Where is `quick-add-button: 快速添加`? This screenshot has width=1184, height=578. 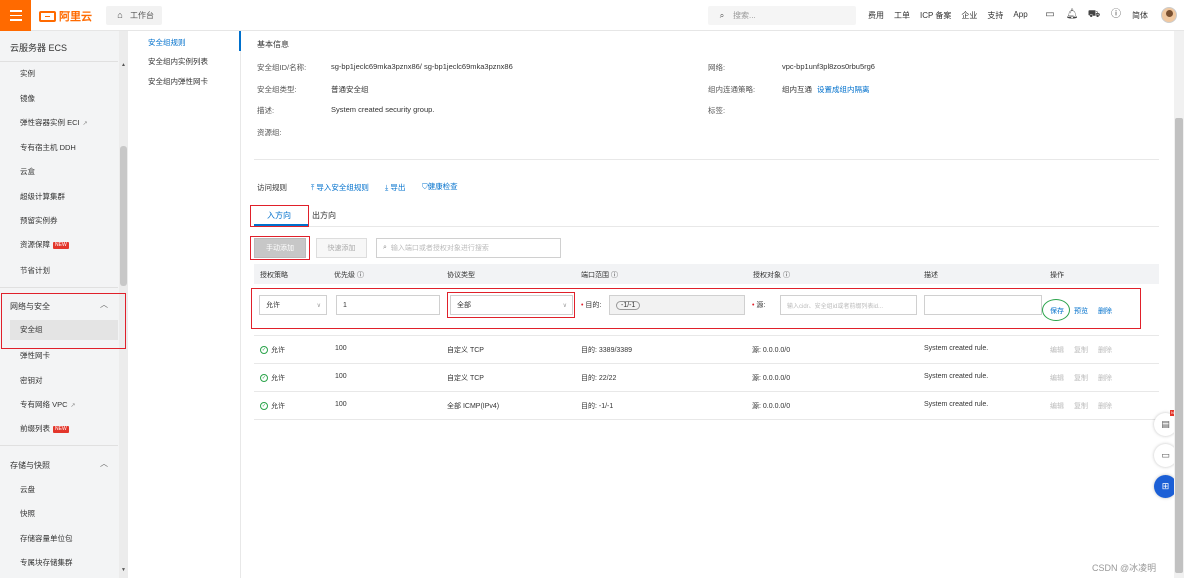 quick-add-button: 快速添加 is located at coordinates (341, 248).